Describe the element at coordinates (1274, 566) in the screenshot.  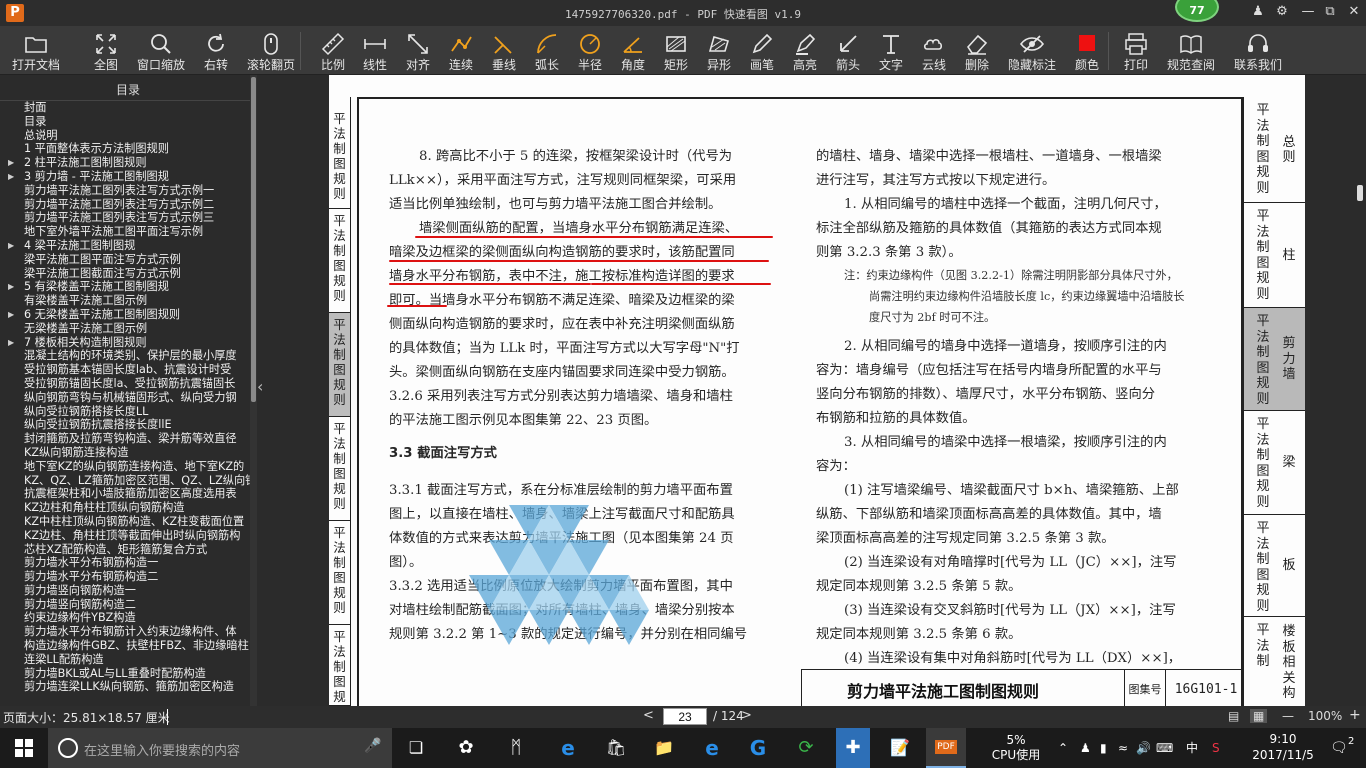
I see `section-tab: 平法制图规则板` at that location.